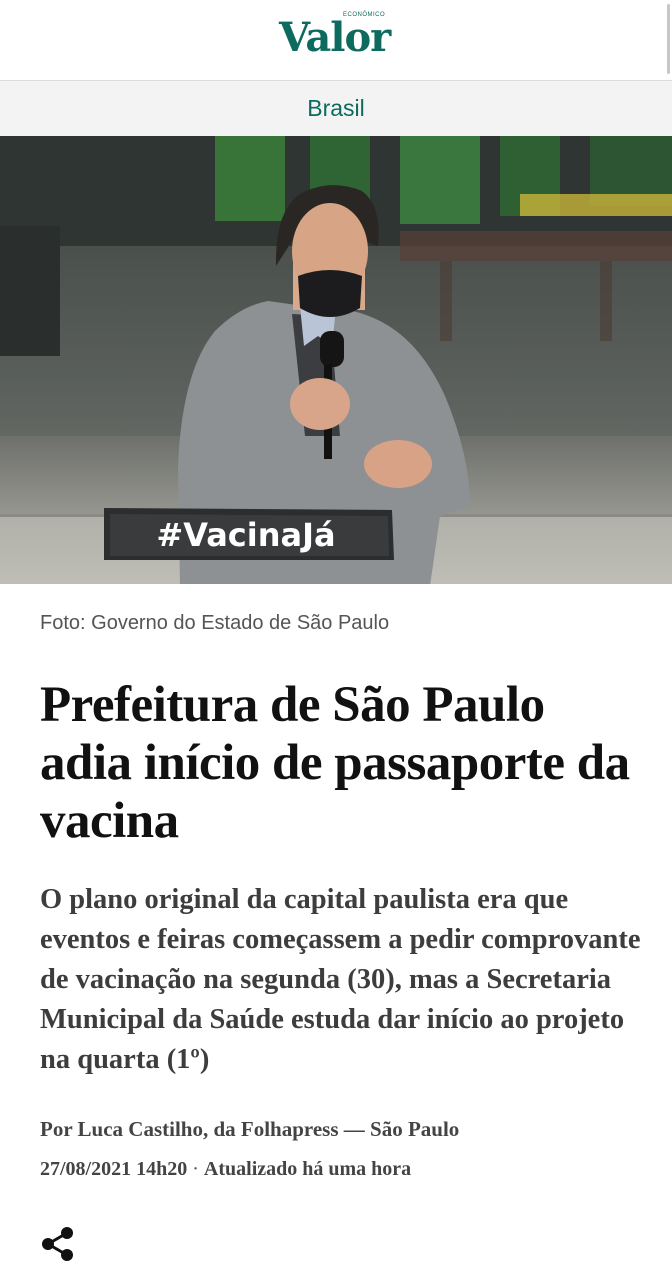 This screenshot has height=1280, width=672. Describe the element at coordinates (307, 1169) in the screenshot. I see `updated-time: Atualizado há uma hora` at that location.